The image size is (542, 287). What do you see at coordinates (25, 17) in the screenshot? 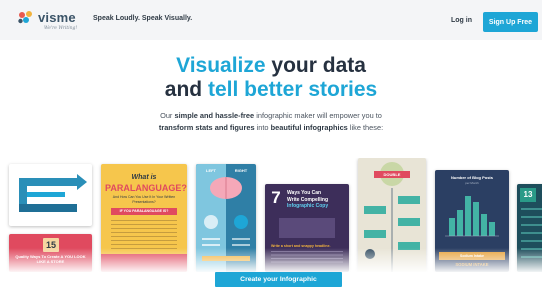
I see `visme-logo-icon` at bounding box center [25, 17].